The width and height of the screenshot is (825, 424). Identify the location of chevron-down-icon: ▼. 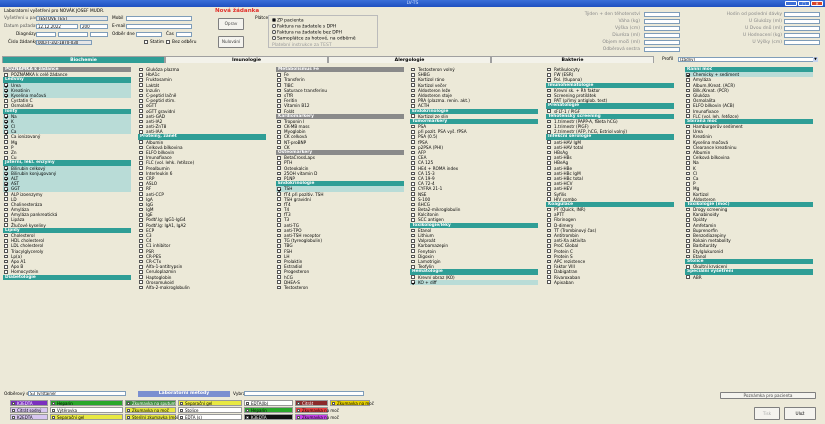
(815, 59).